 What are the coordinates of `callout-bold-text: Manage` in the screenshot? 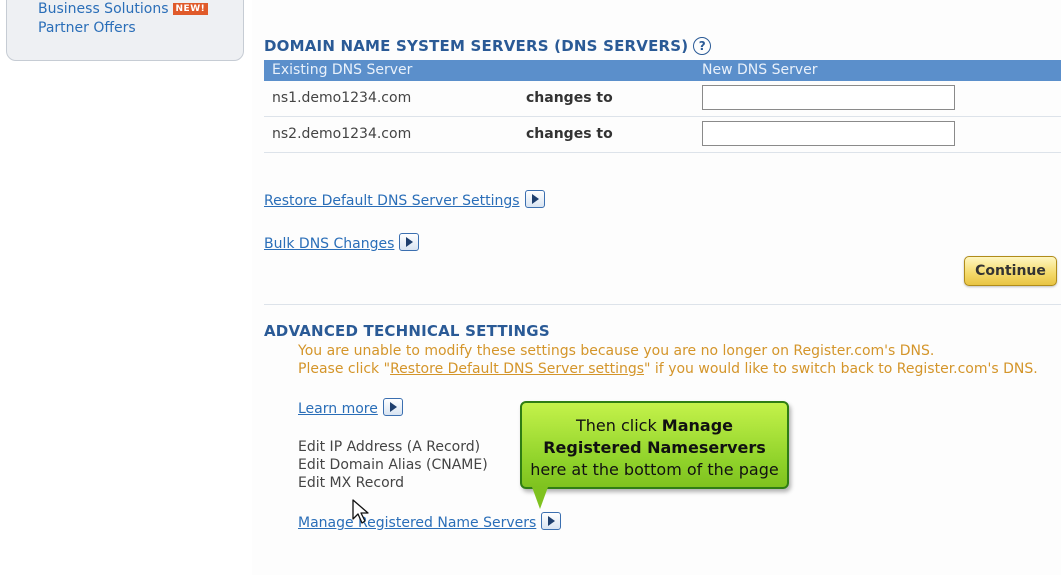 It's located at (697, 425).